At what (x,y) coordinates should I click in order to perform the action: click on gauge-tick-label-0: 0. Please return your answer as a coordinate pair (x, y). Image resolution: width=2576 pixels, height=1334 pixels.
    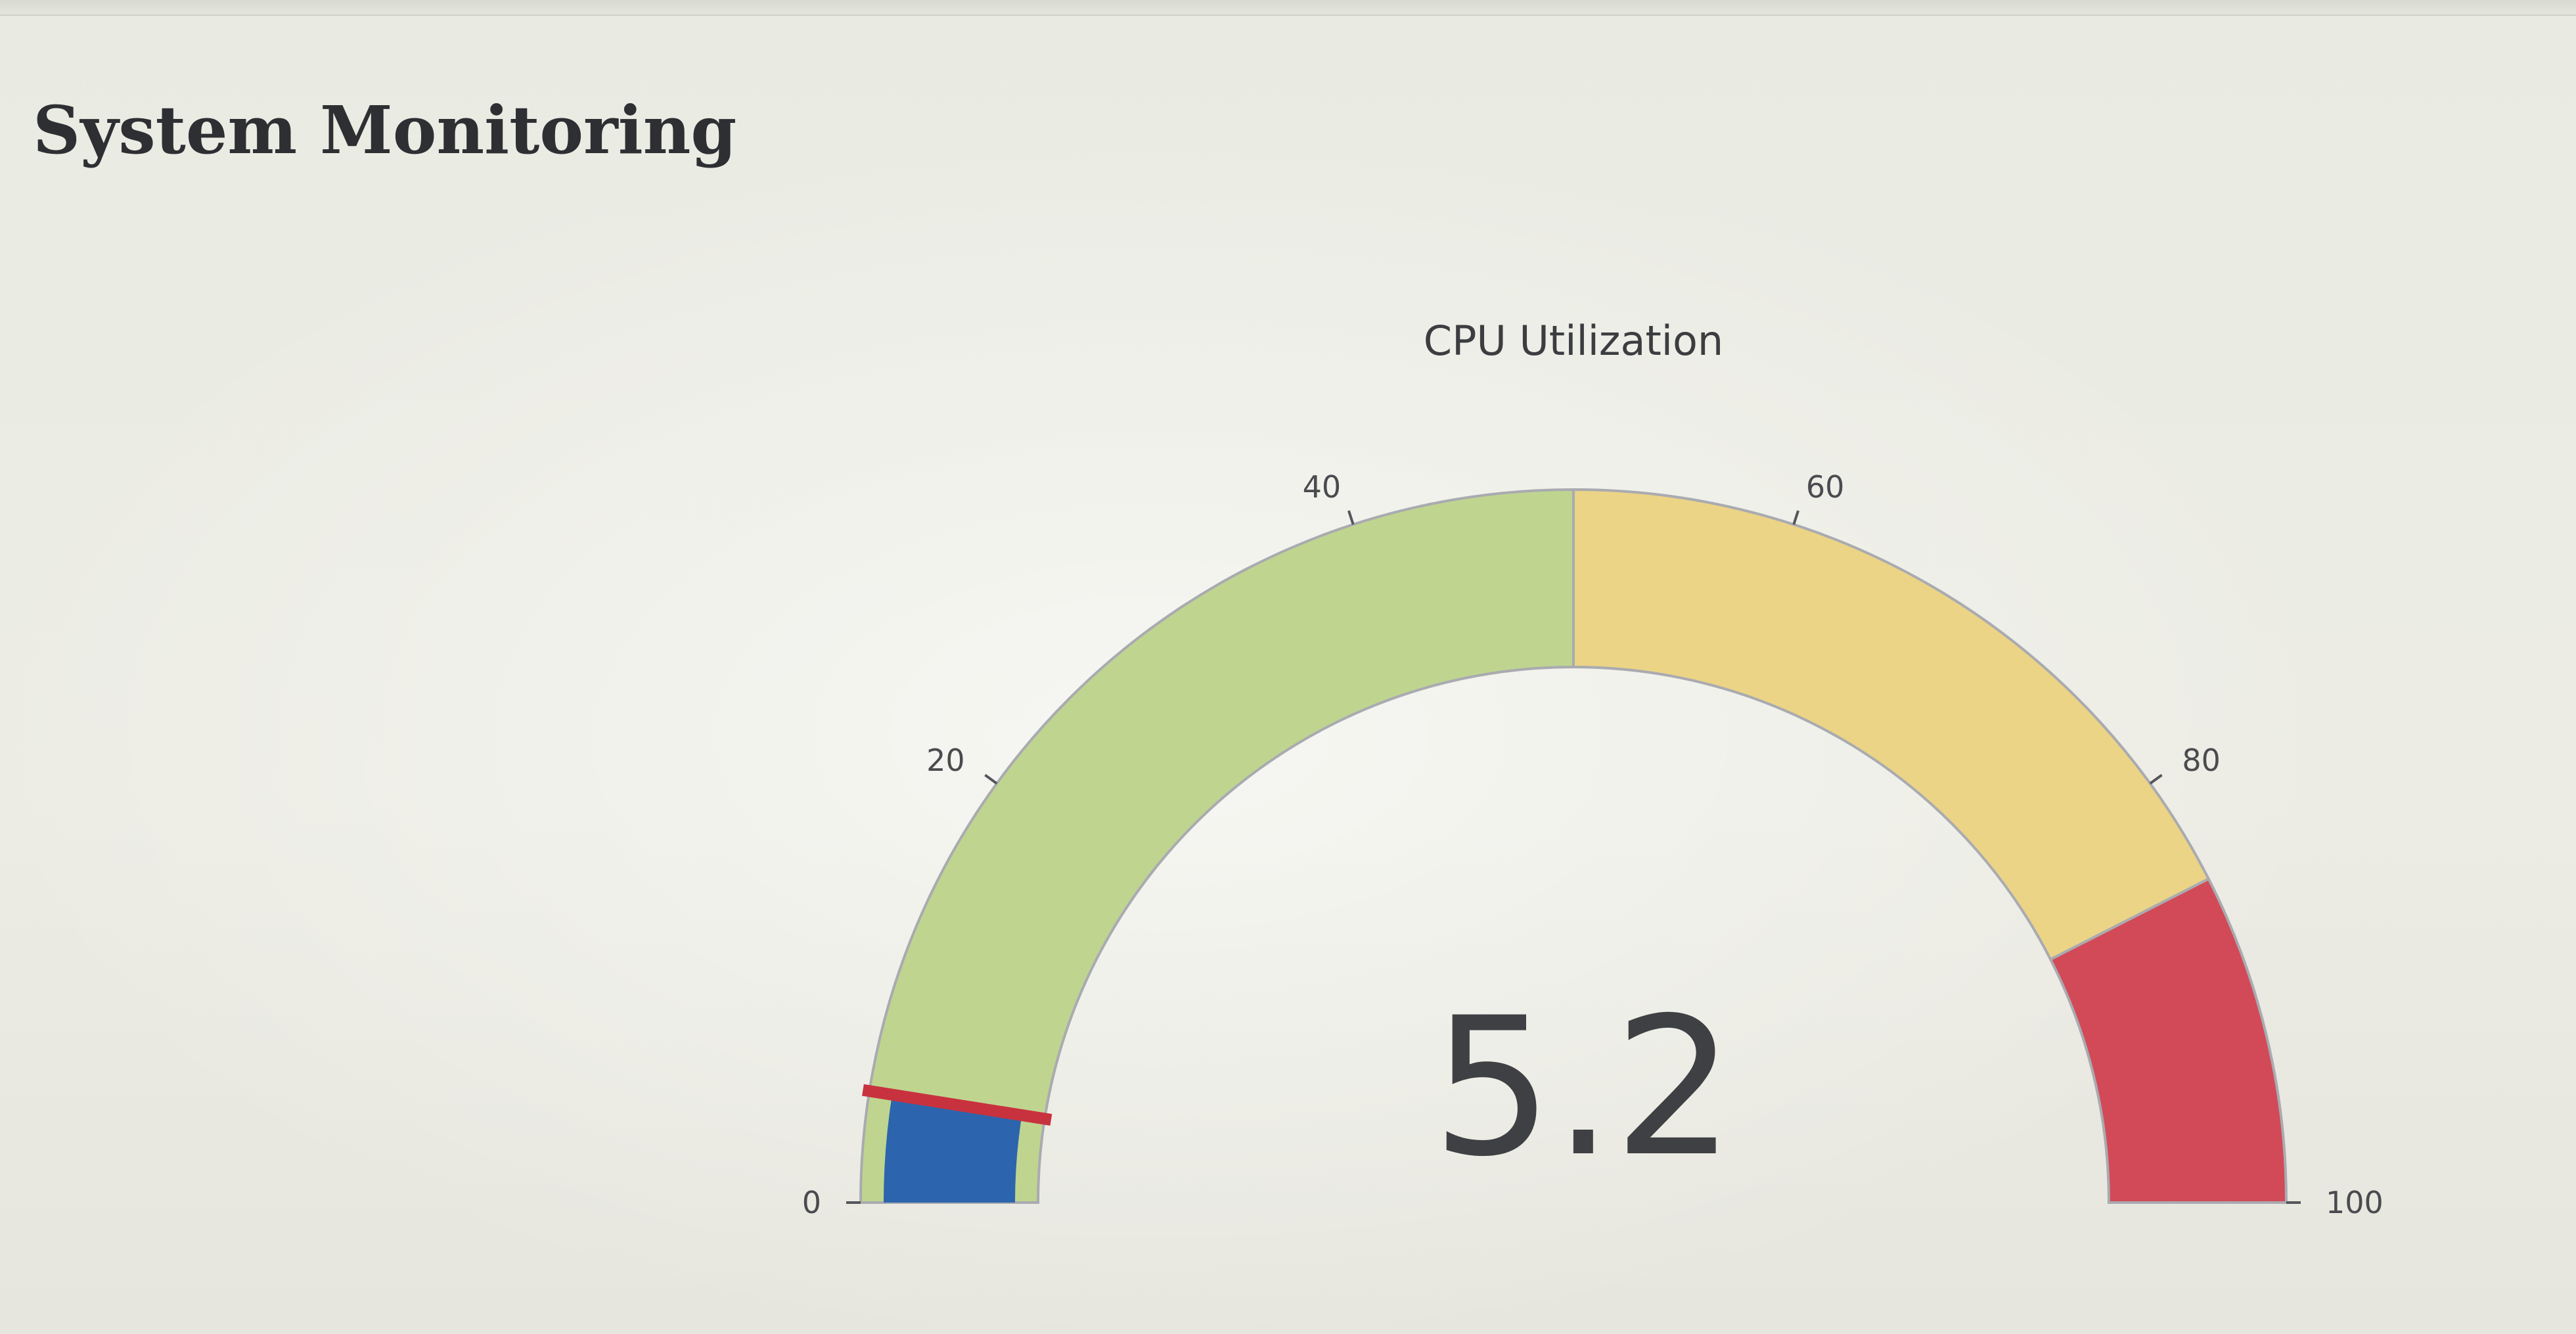
    Looking at the image, I should click on (811, 1202).